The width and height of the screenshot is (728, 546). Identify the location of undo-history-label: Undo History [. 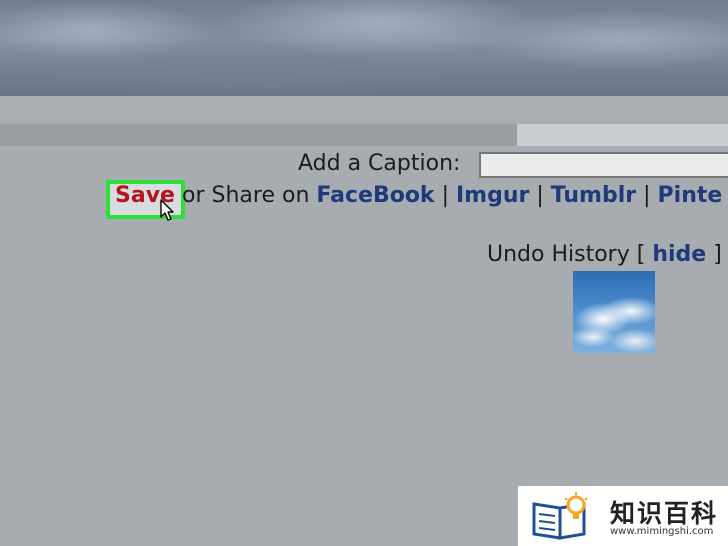
(566, 254).